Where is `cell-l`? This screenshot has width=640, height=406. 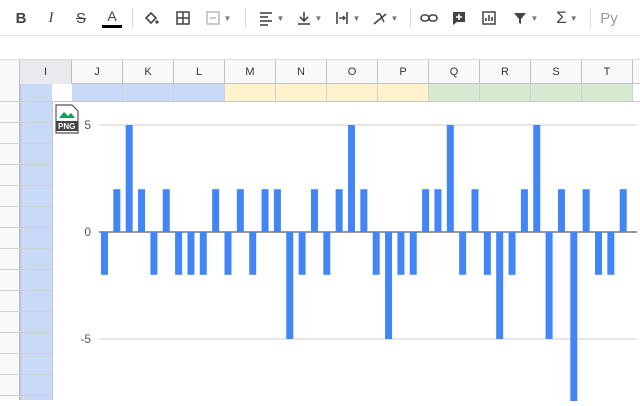 cell-l is located at coordinates (199, 92).